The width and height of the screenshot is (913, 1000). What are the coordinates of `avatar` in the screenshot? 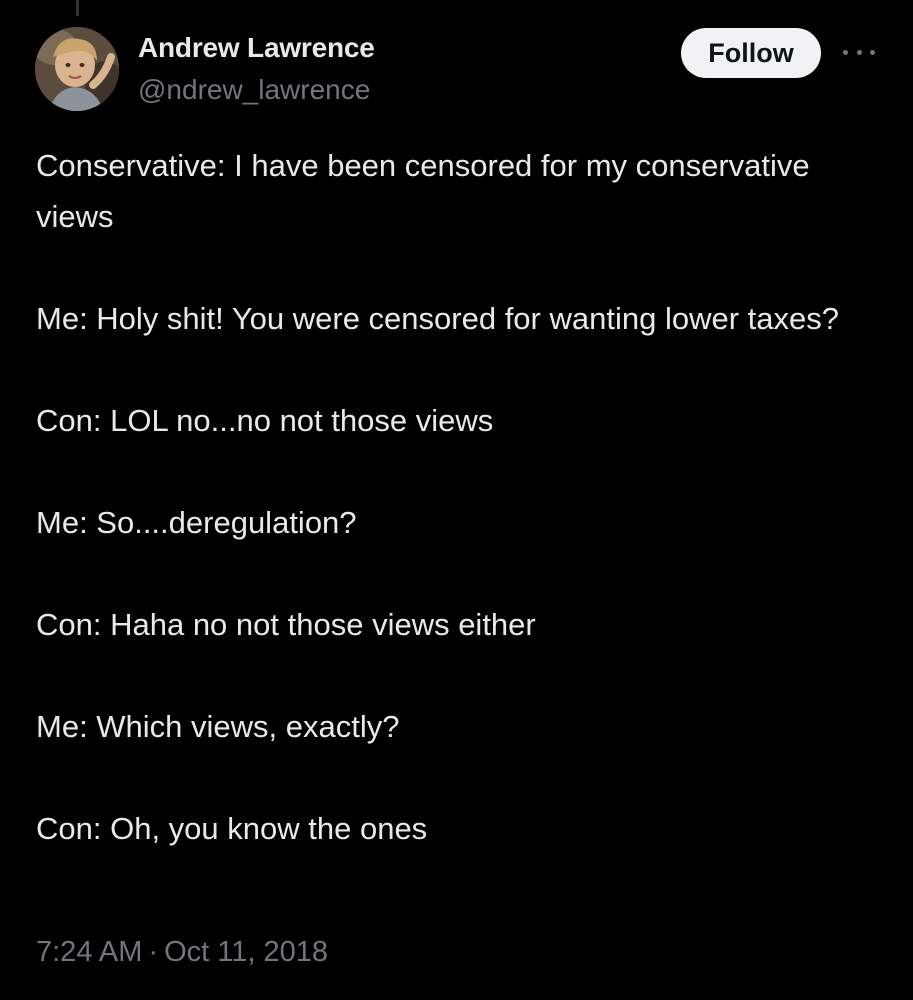 It's located at (77, 69).